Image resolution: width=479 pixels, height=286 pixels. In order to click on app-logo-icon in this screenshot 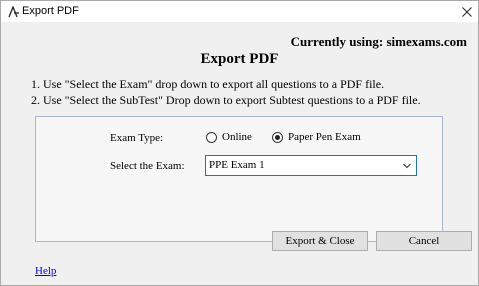, I will do `click(13, 12)`.